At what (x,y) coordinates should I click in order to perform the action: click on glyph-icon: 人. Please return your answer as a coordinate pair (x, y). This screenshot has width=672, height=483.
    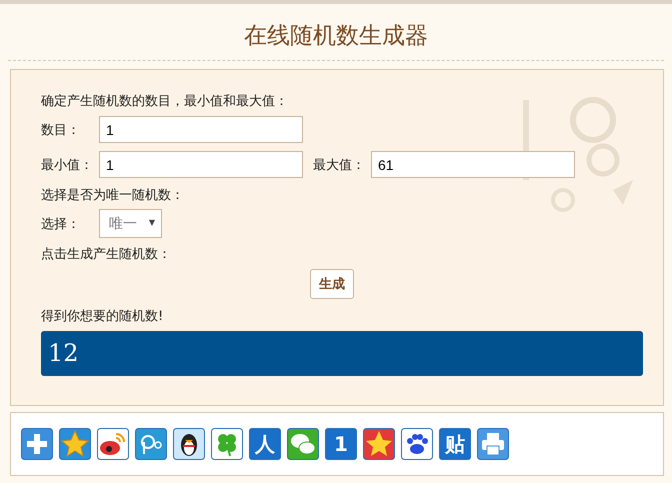
    Looking at the image, I should click on (265, 444).